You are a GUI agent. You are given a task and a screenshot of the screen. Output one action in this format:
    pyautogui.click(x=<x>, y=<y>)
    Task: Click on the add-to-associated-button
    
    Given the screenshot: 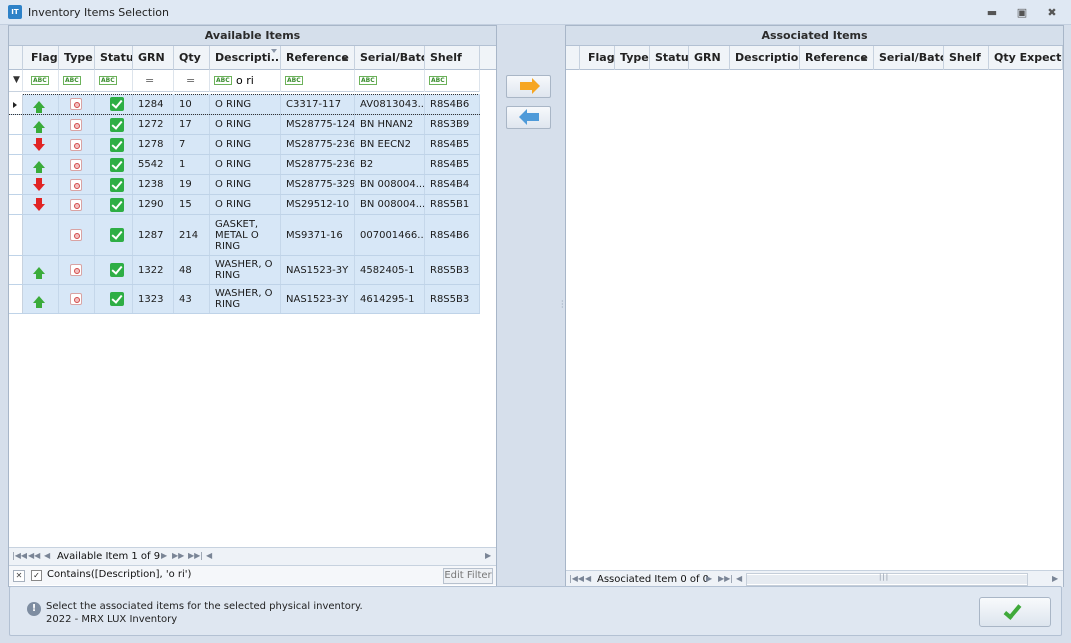 What is the action you would take?
    pyautogui.click(x=528, y=86)
    